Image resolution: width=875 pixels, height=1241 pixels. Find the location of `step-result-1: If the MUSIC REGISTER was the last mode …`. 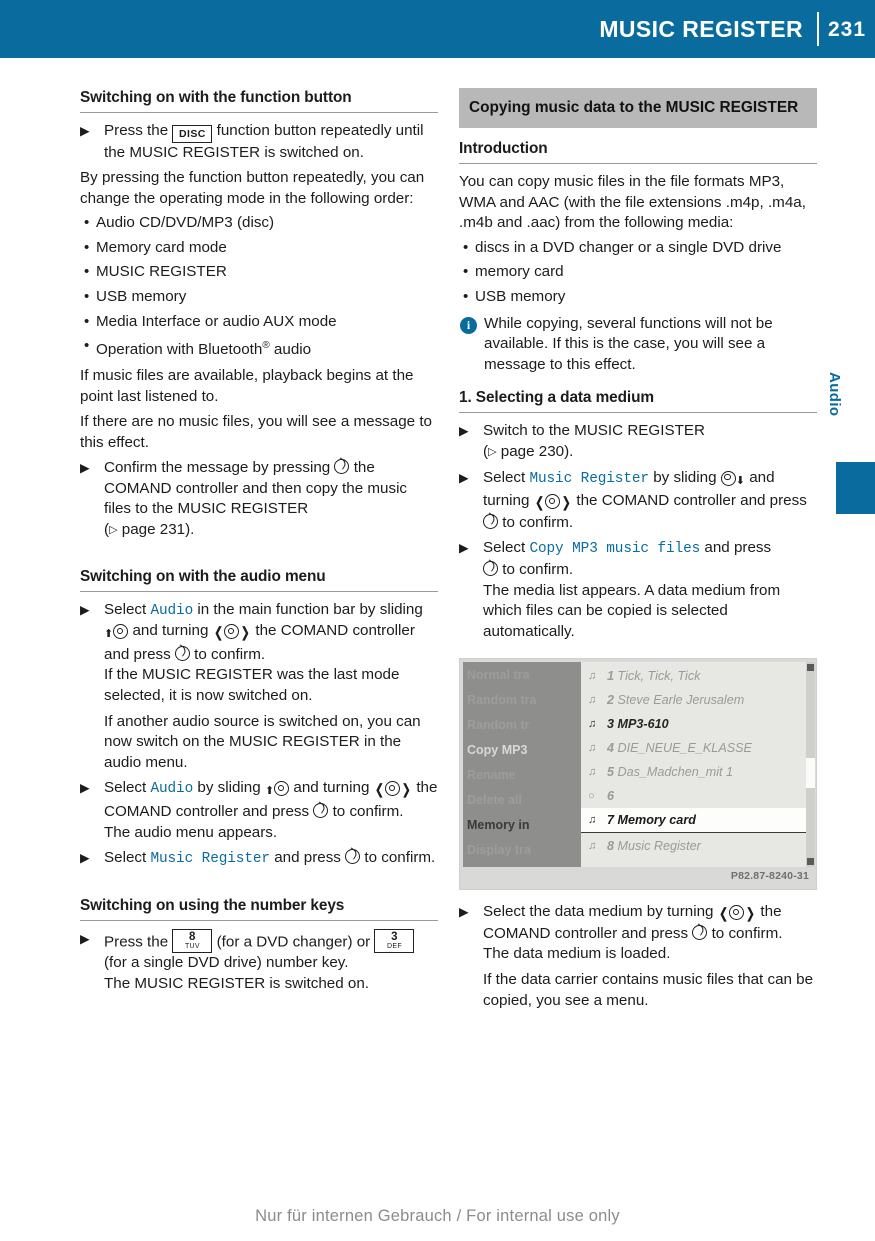

step-result-1: If the MUSIC REGISTER was the last mode … is located at coordinates (252, 685).